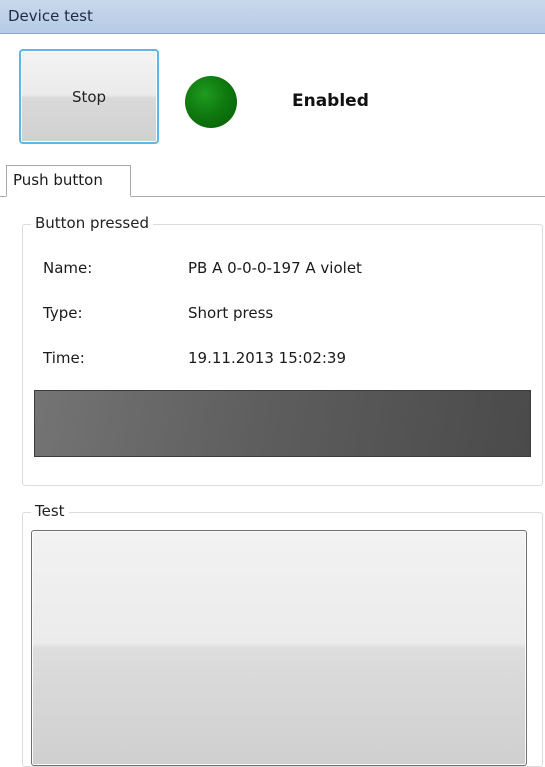 Image resolution: width=545 pixels, height=767 pixels. Describe the element at coordinates (211, 102) in the screenshot. I see `status-indicator-icon` at that location.